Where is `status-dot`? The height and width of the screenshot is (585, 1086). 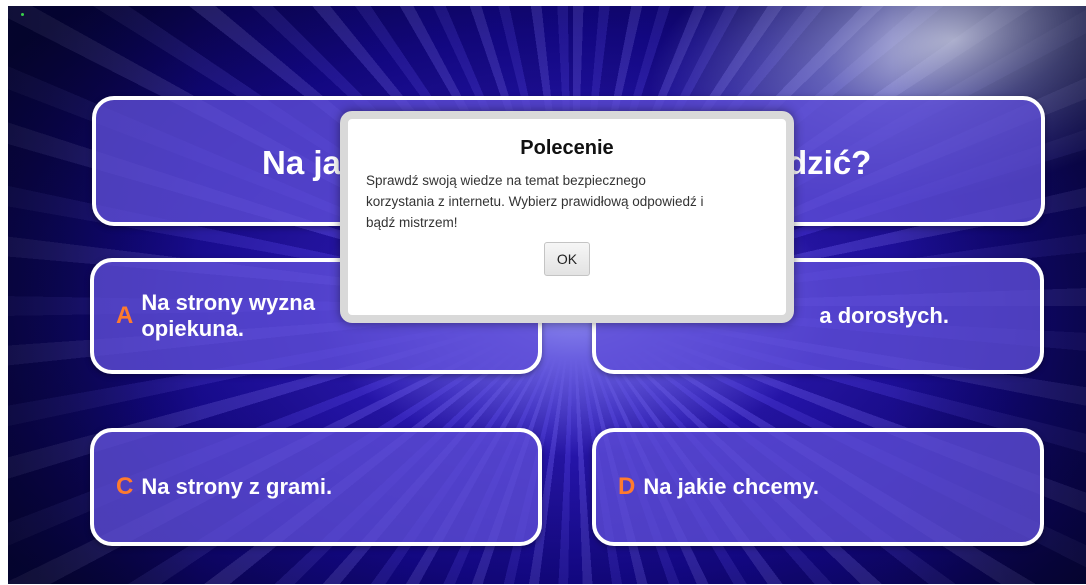
status-dot is located at coordinates (22, 14).